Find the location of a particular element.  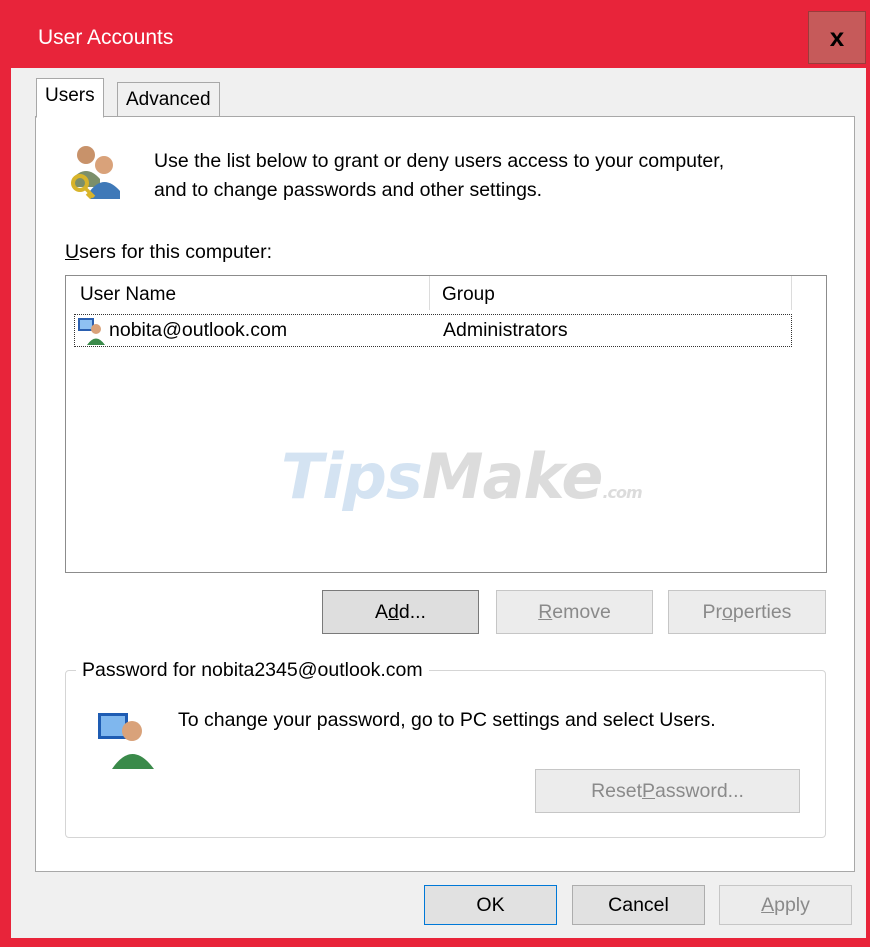

tab-users: Users is located at coordinates (70, 98).